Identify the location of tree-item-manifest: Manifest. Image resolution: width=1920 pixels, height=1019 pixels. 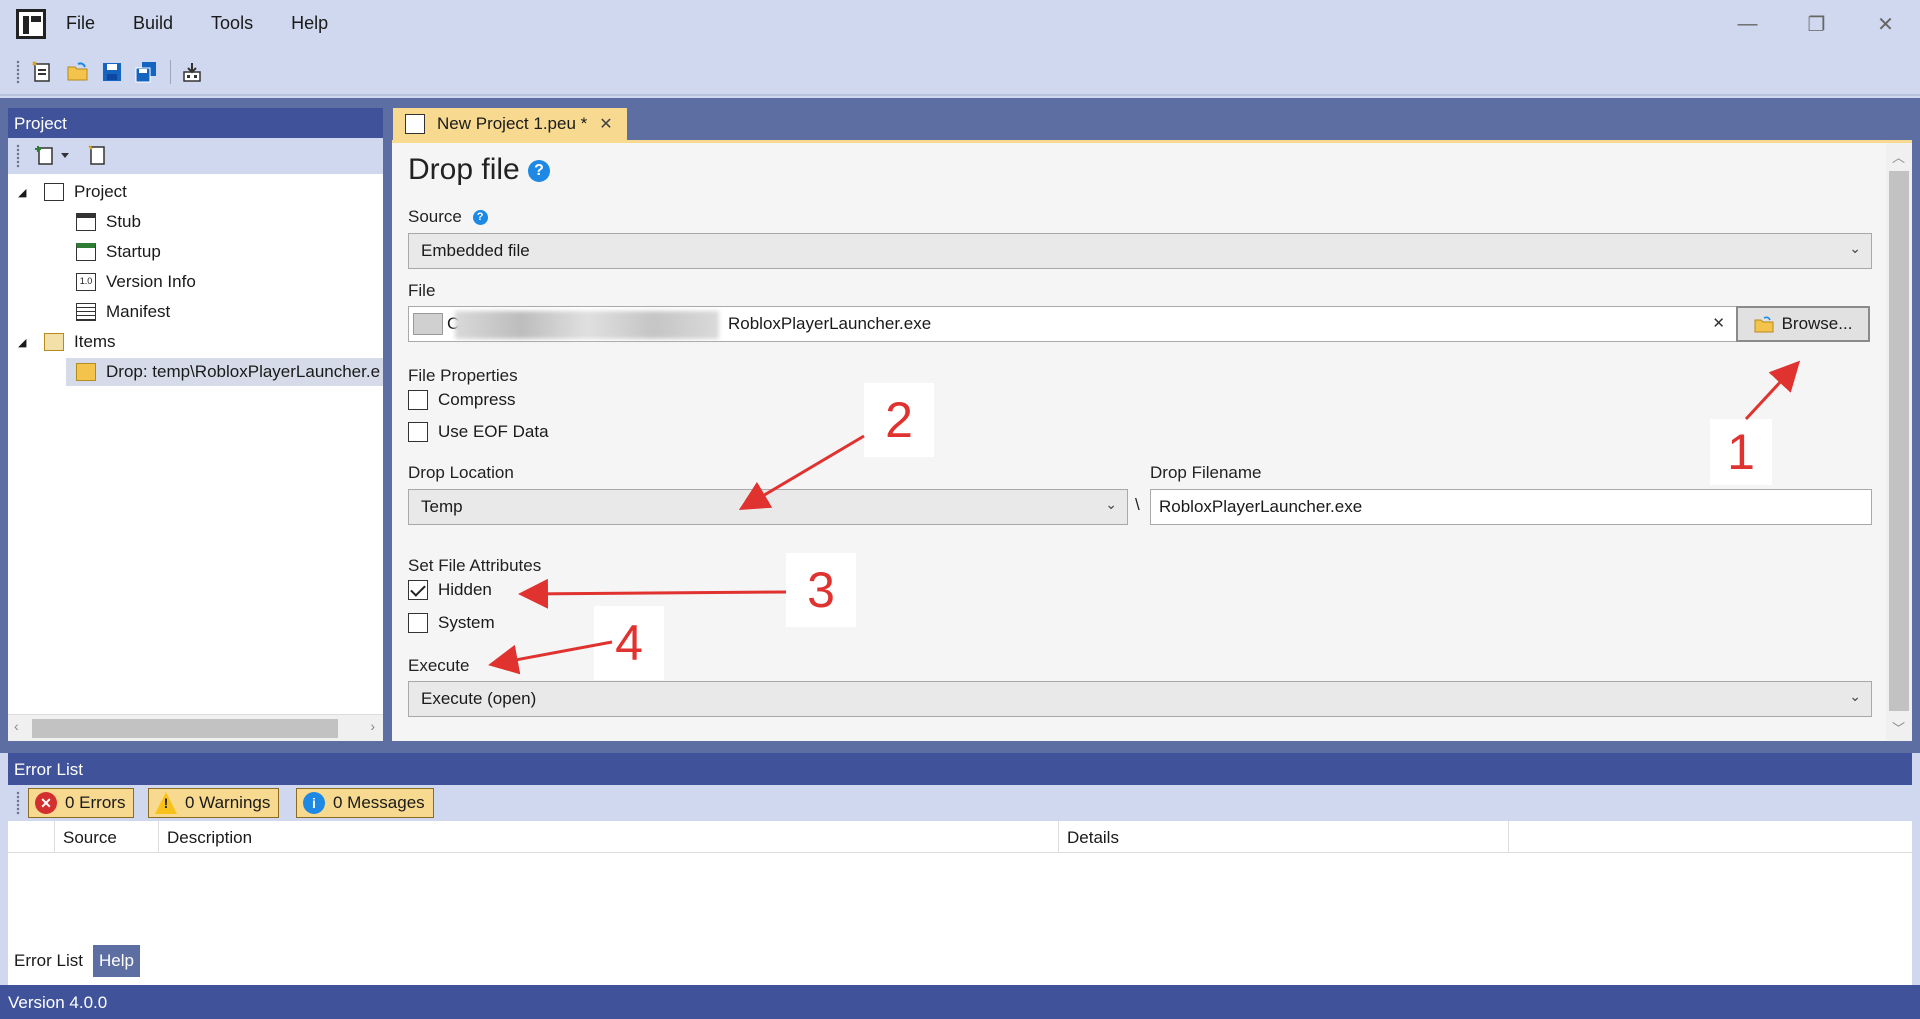
(123, 312).